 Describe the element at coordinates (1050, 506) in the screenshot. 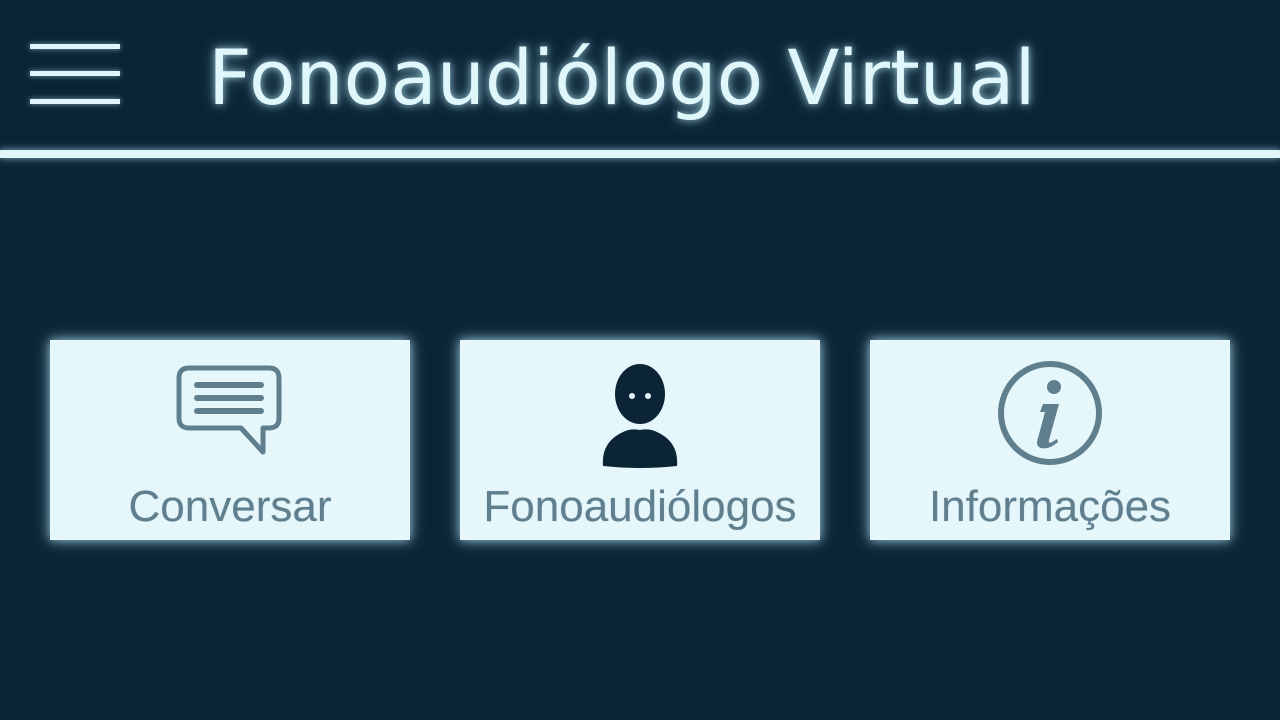

I see `informacoes-label: Informações` at that location.